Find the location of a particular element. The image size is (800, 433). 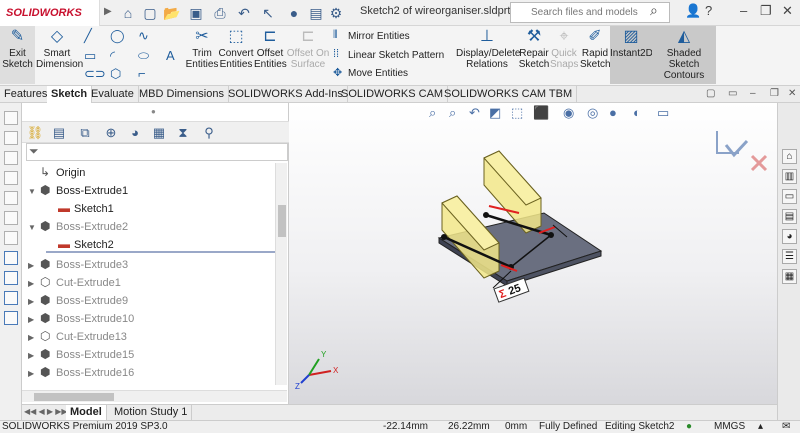

collapse-icon: ▢ is located at coordinates (710, 93).